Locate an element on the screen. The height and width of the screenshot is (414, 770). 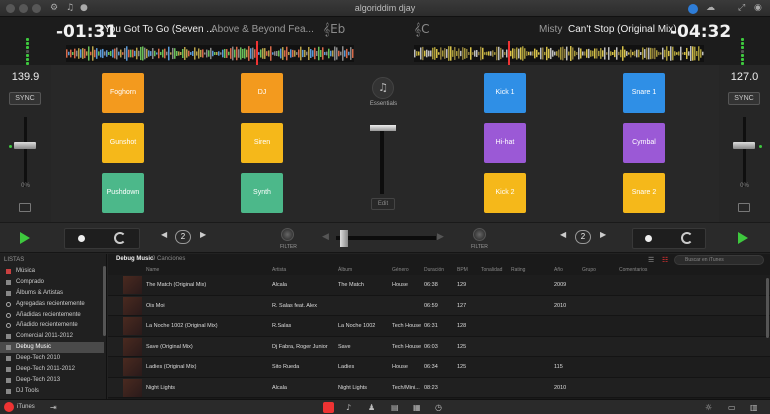
sidebar-item: Deep-Tech 2013 is located at coordinates (52, 380).